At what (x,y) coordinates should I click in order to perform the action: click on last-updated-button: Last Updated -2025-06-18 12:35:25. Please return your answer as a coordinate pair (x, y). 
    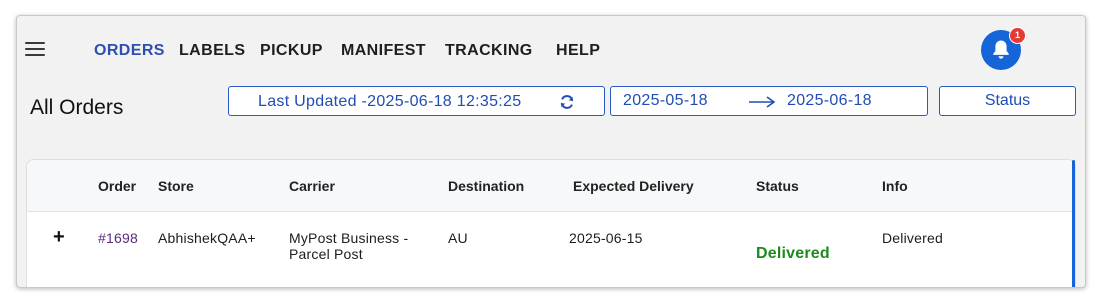
    Looking at the image, I should click on (416, 101).